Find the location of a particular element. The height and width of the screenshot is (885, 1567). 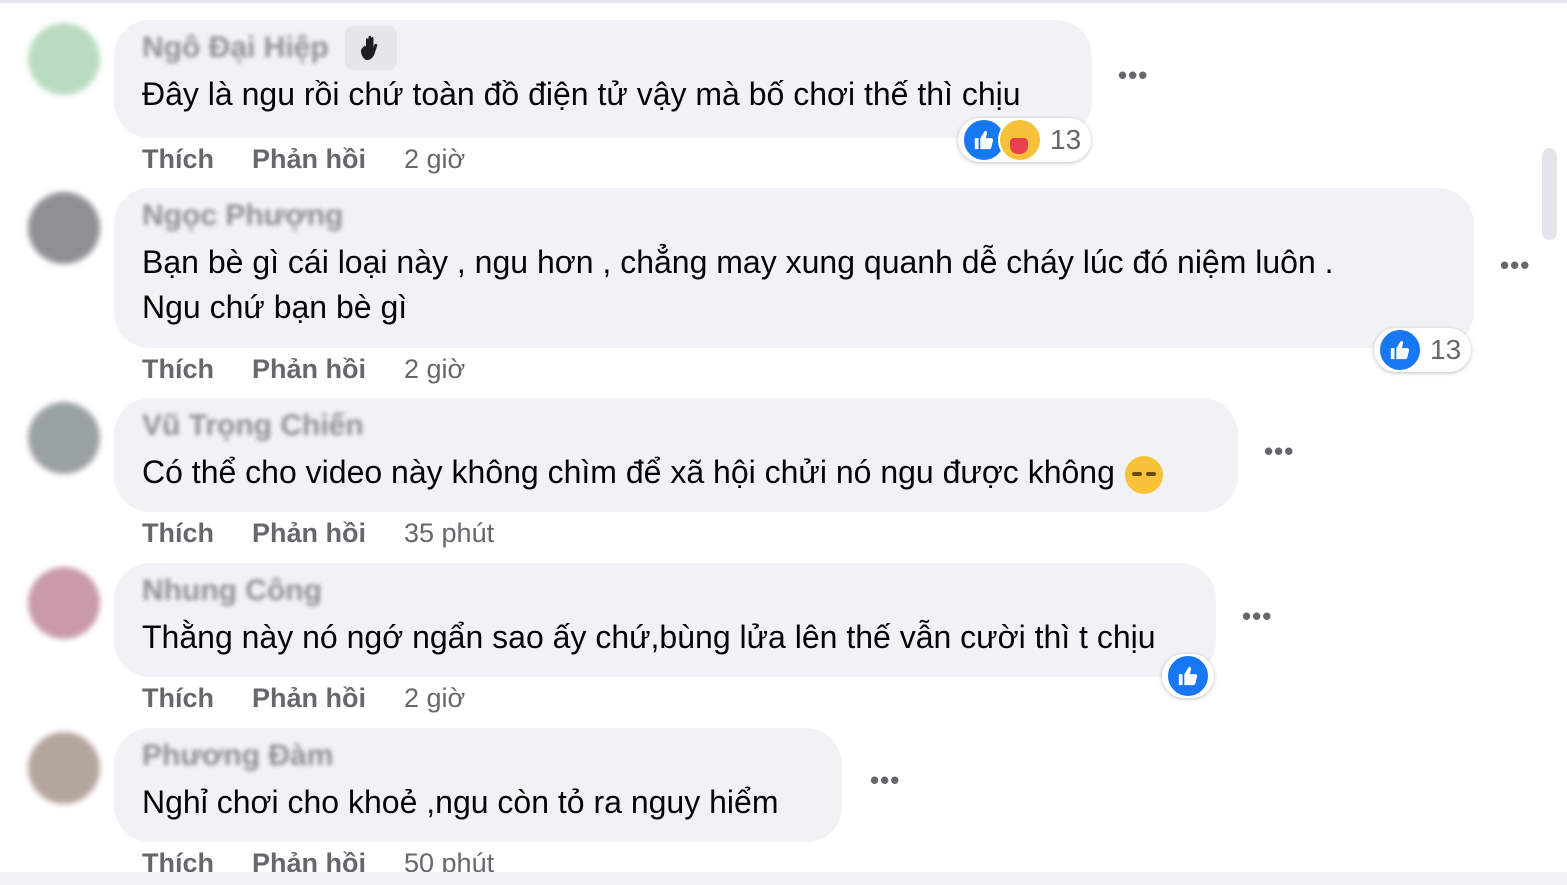

comment-actions: Thích Phản hồi 35 phút is located at coordinates (318, 533).